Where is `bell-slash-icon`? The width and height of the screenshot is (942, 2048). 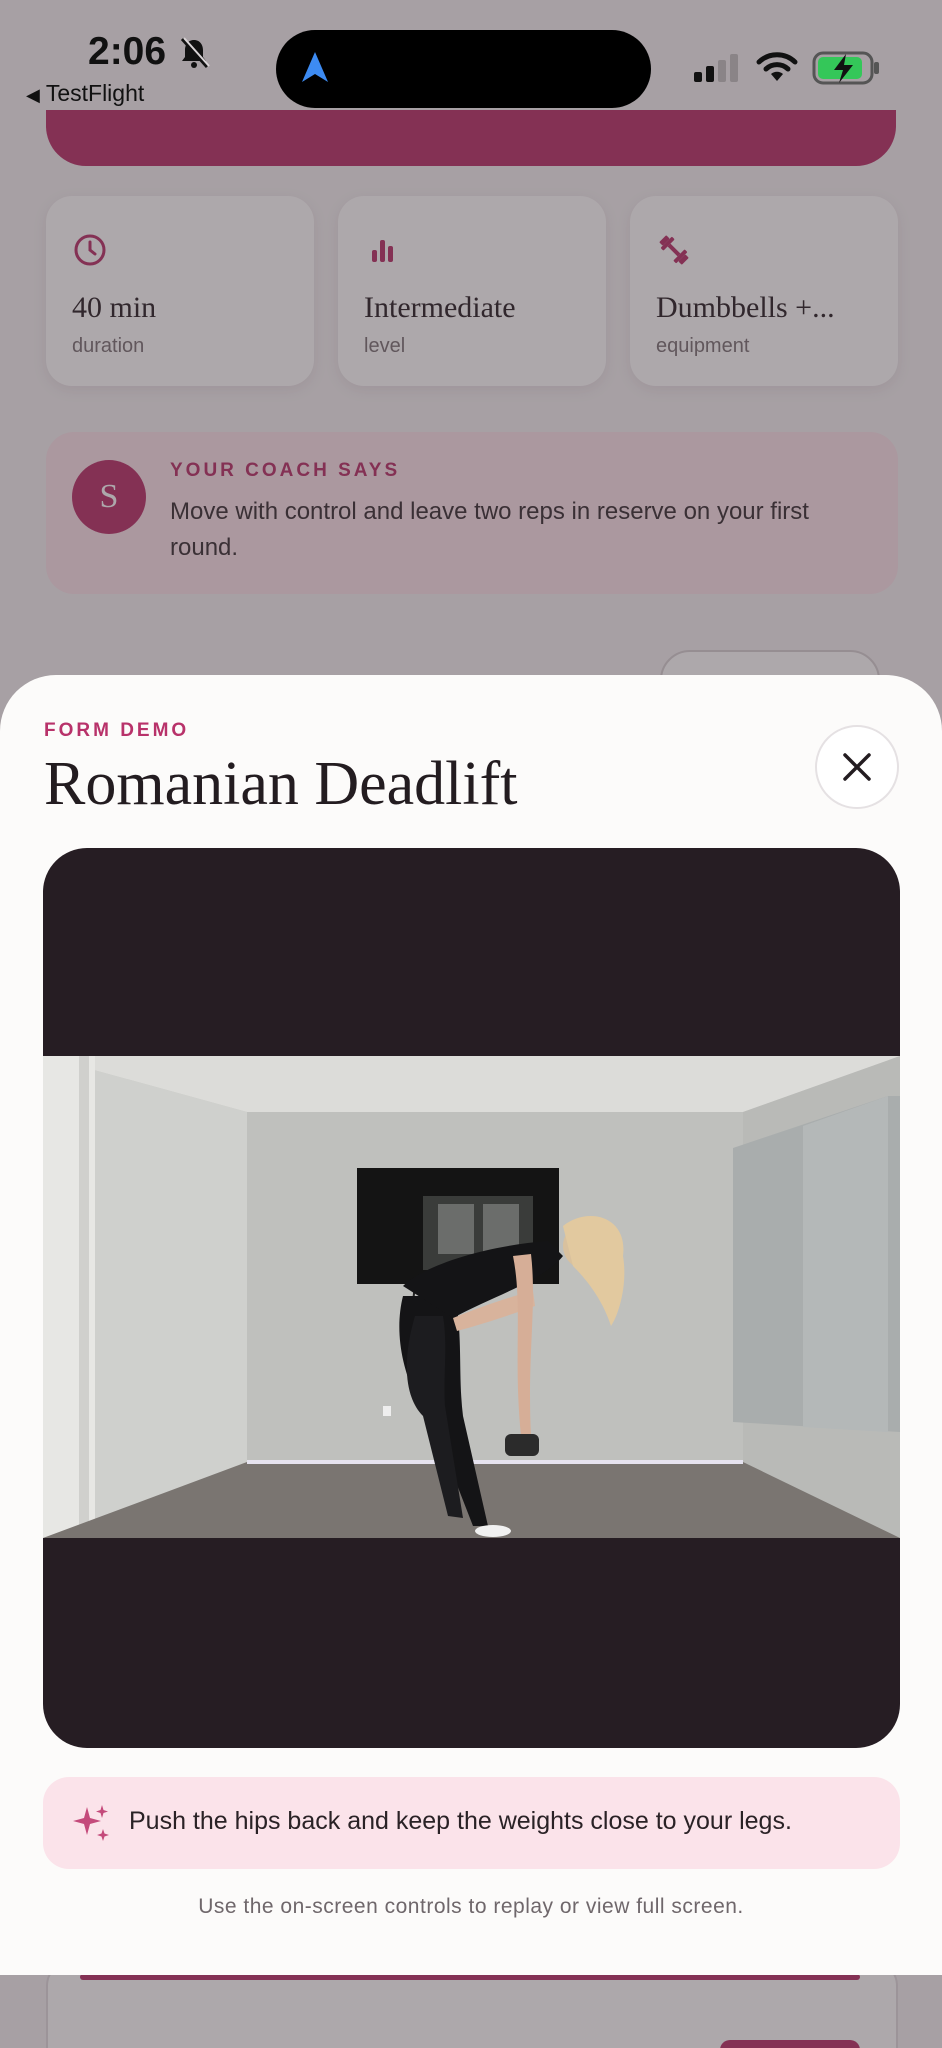 bell-slash-icon is located at coordinates (195, 52).